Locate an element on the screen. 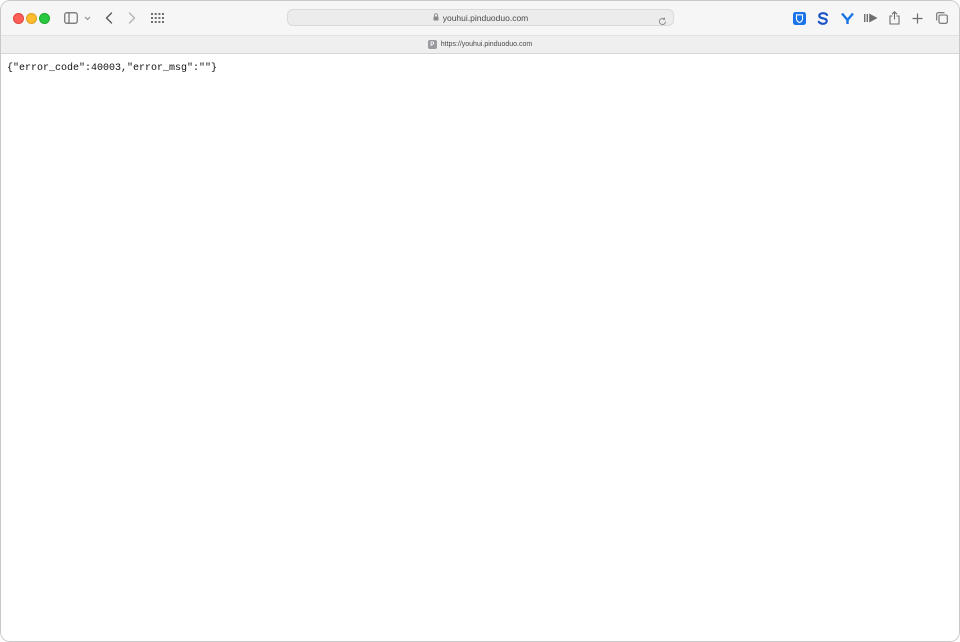 The image size is (960, 642). close-window-button is located at coordinates (18, 18).